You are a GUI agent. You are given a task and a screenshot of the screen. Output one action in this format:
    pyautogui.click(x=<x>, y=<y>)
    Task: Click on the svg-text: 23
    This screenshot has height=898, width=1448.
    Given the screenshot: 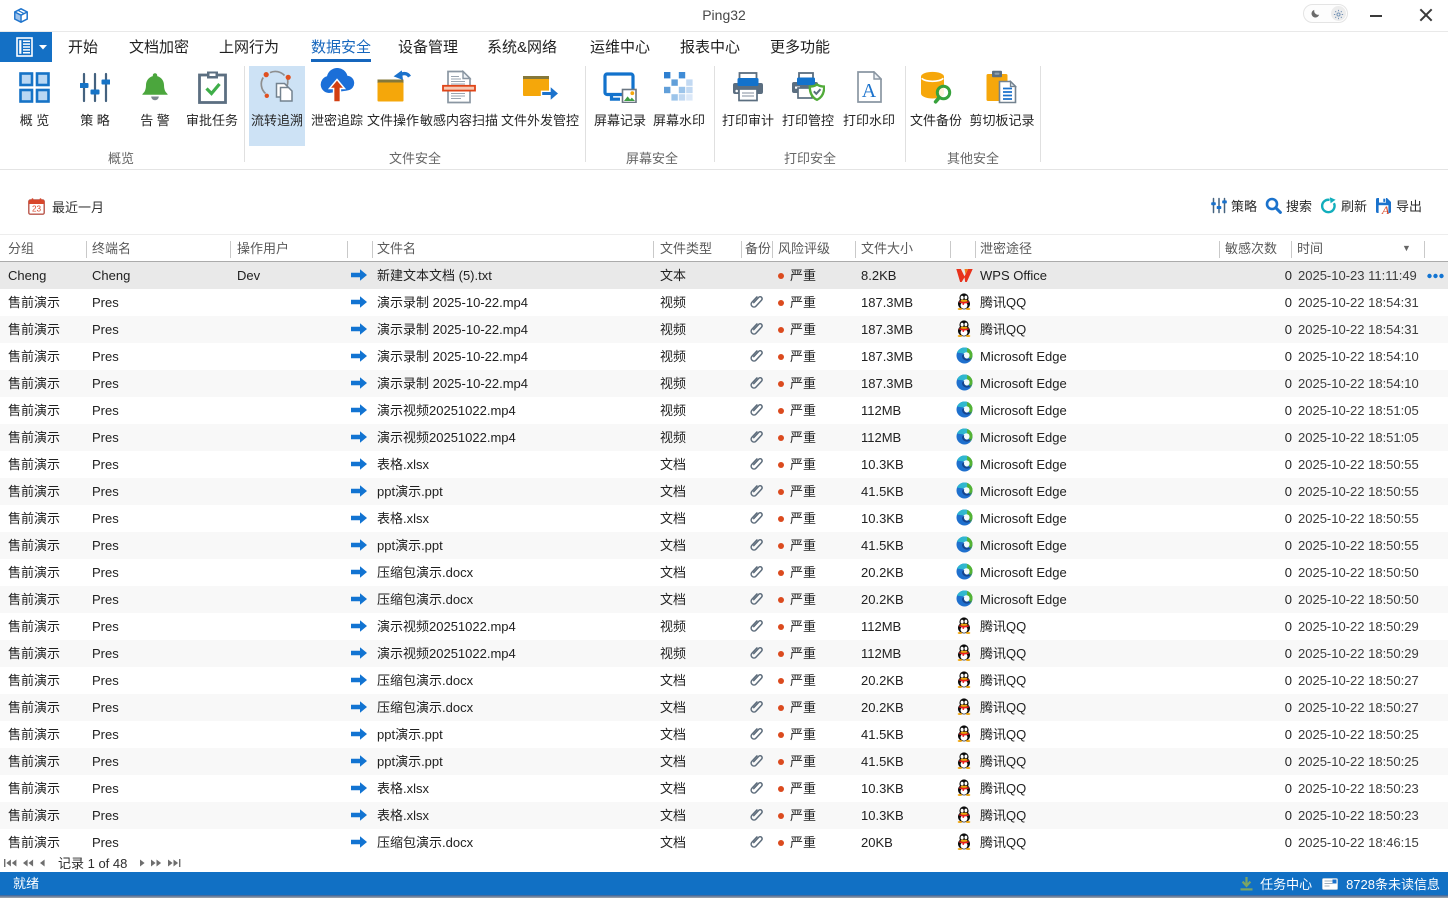 What is the action you would take?
    pyautogui.click(x=37, y=208)
    